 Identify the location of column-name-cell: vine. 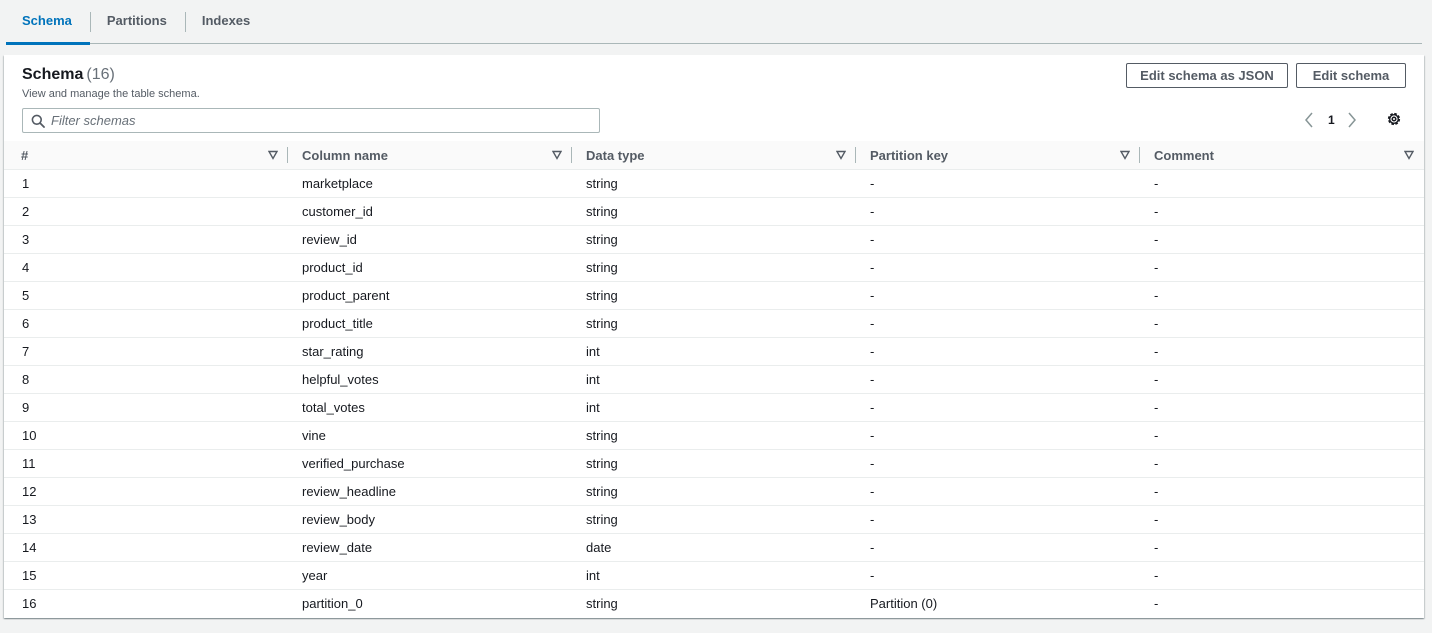
(430, 435).